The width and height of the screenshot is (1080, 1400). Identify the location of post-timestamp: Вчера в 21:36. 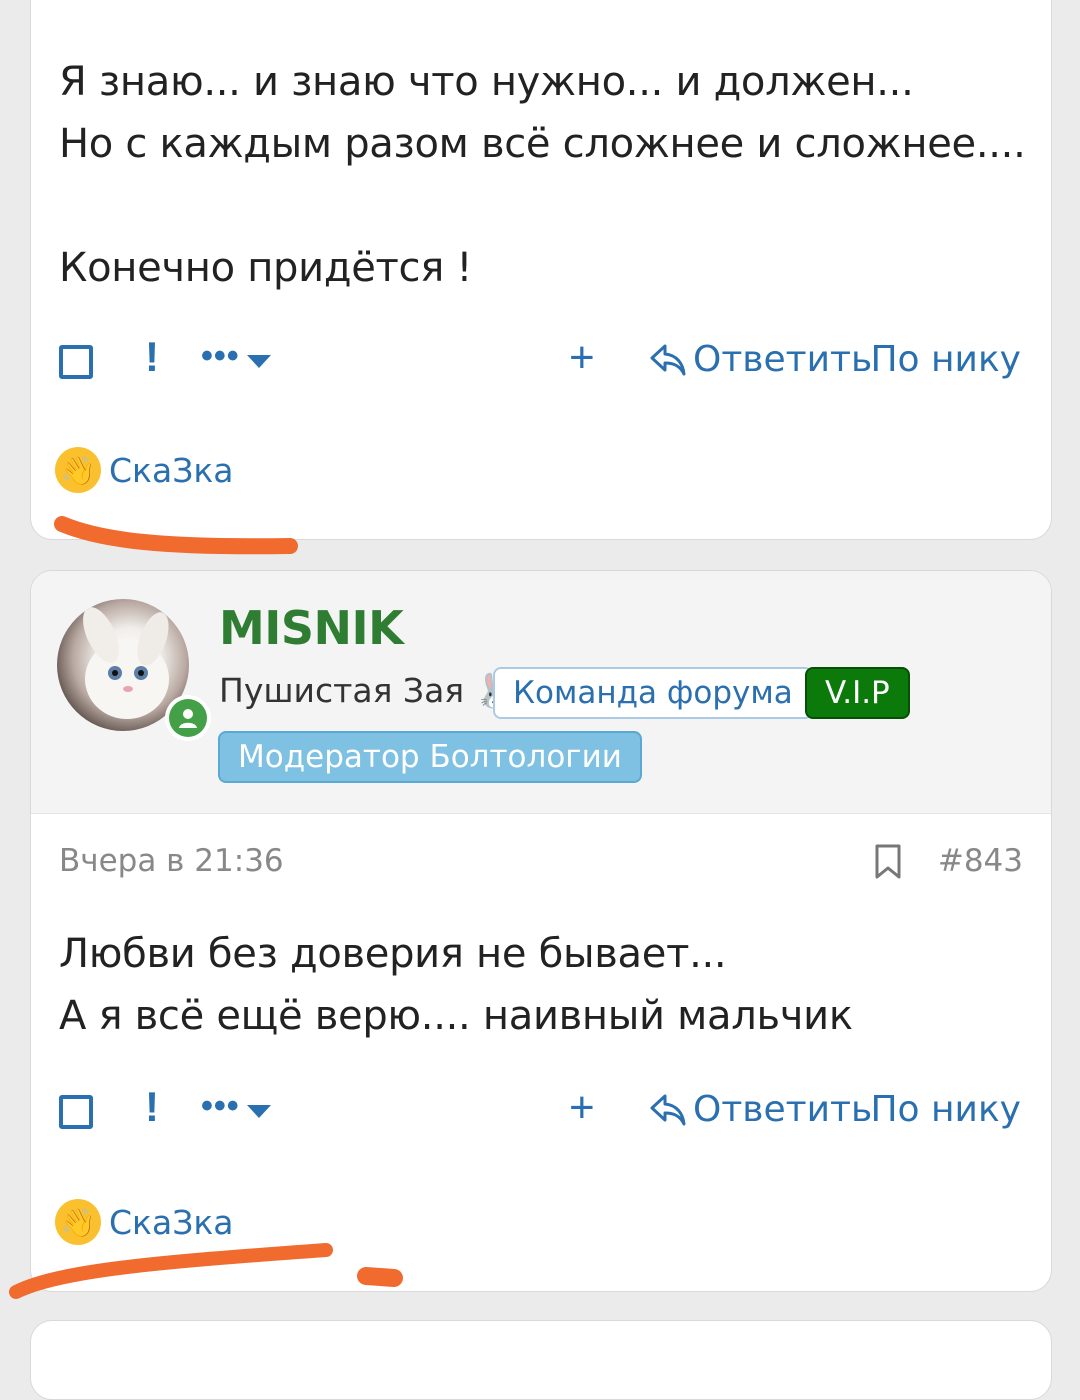
(171, 861).